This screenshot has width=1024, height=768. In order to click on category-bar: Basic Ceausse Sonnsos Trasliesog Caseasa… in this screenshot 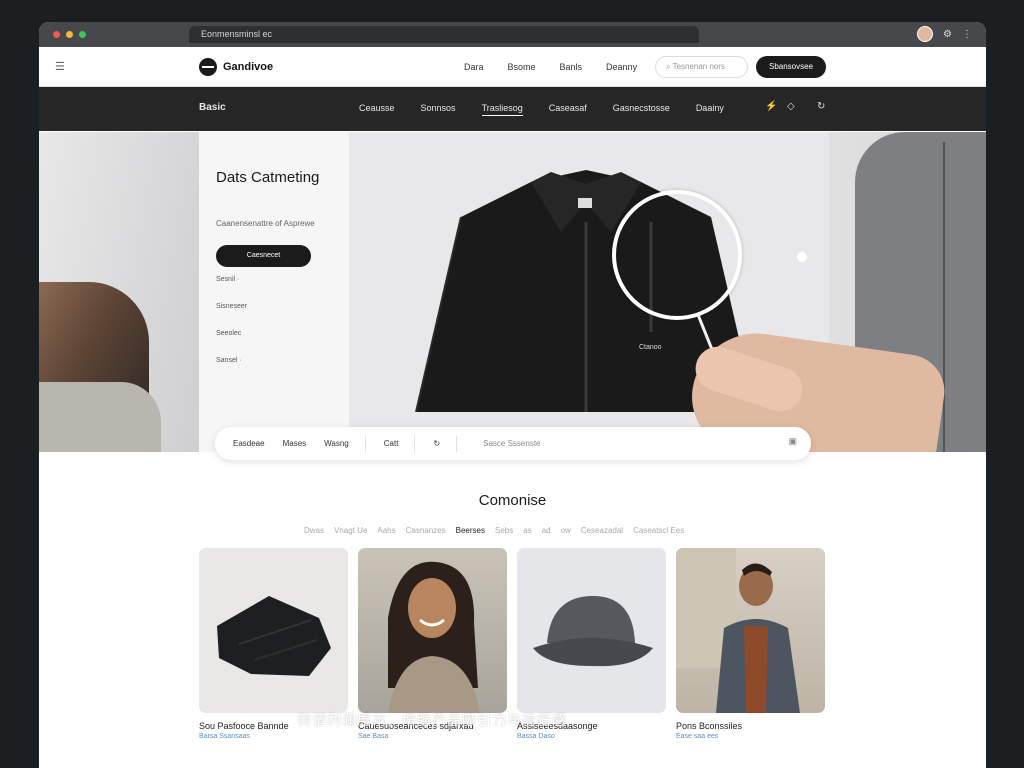, I will do `click(512, 109)`.